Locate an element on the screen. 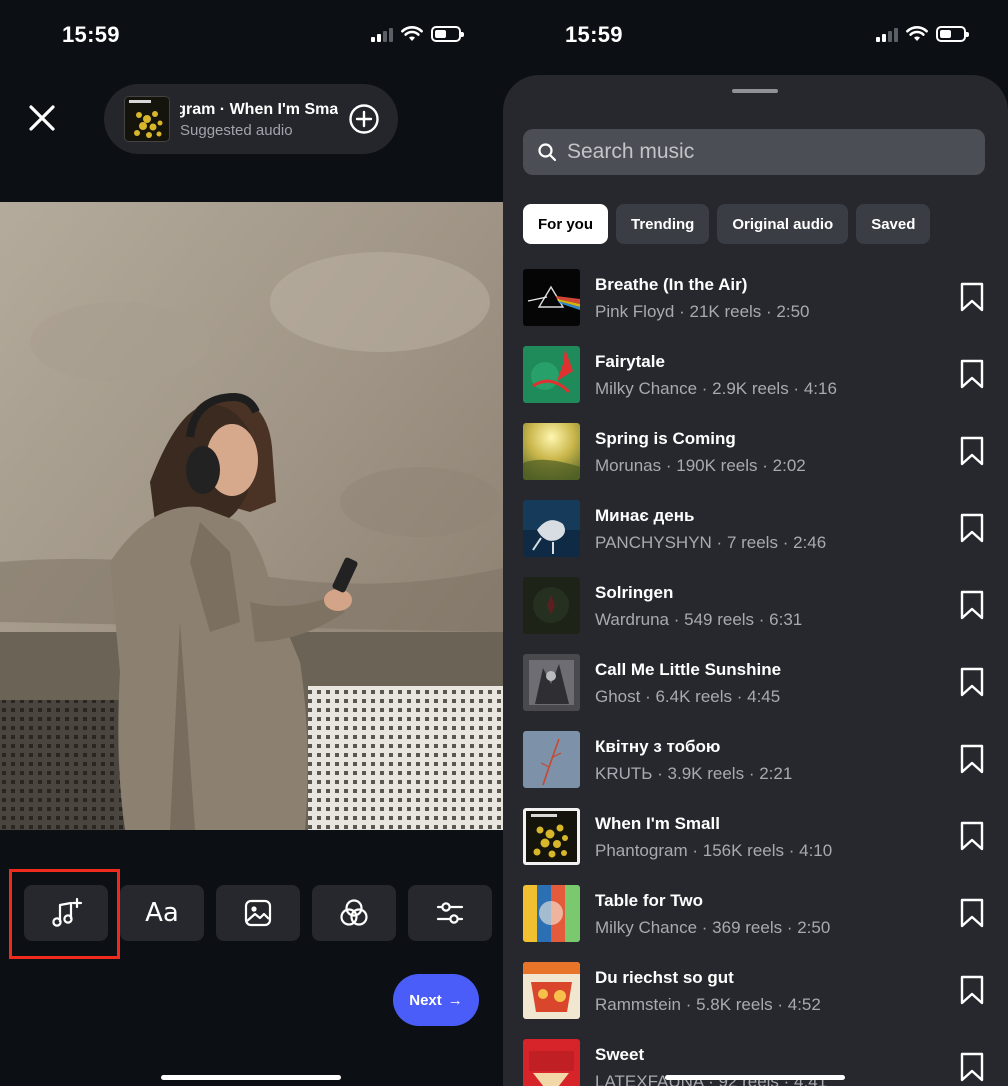 The image size is (1008, 1086). sticker-image-tool-button is located at coordinates (258, 913).